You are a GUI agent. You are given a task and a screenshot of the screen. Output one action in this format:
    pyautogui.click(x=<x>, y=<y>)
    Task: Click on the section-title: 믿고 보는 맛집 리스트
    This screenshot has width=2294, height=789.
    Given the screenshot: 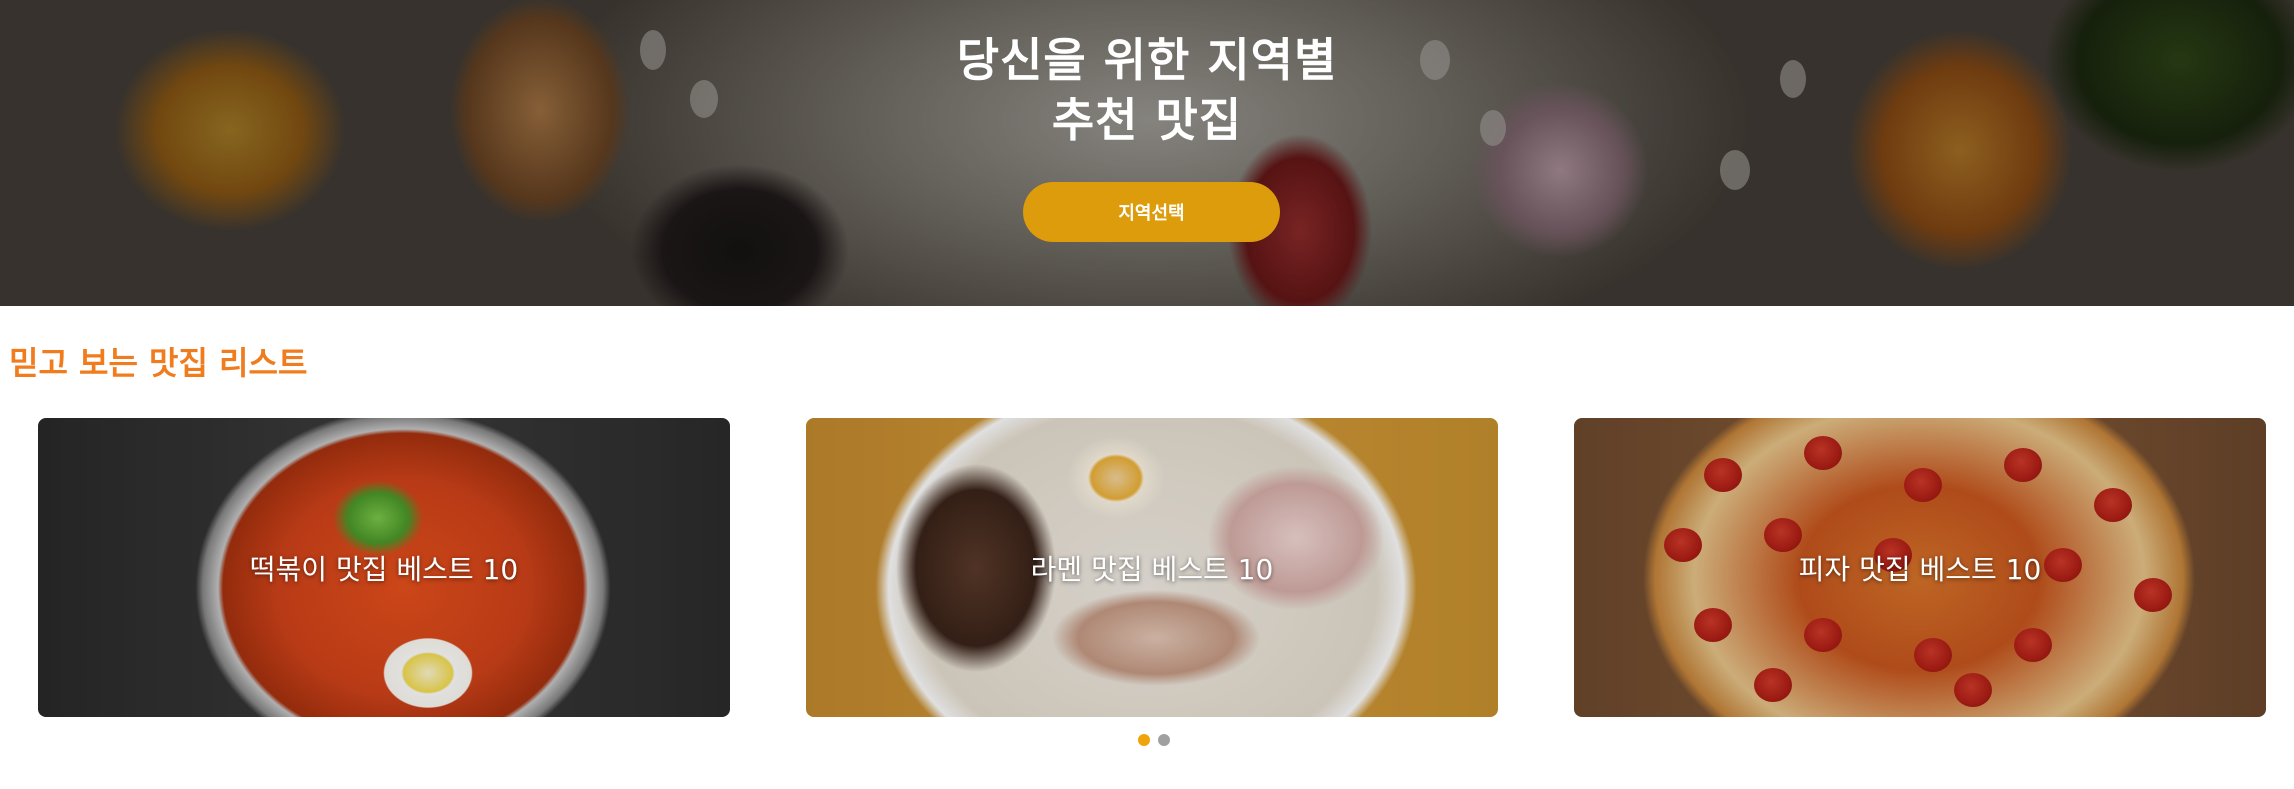 What is the action you would take?
    pyautogui.click(x=158, y=363)
    